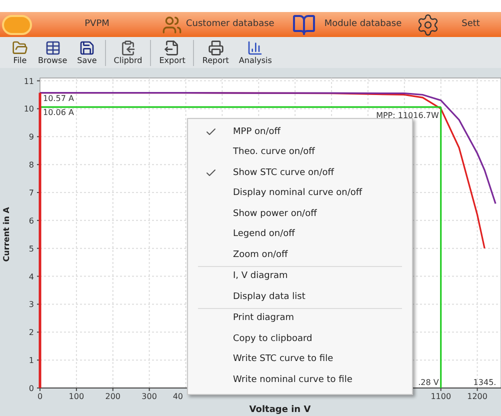 Image resolution: width=501 pixels, height=416 pixels. What do you see at coordinates (31, 361) in the screenshot?
I see `y-tick-label: 1` at bounding box center [31, 361].